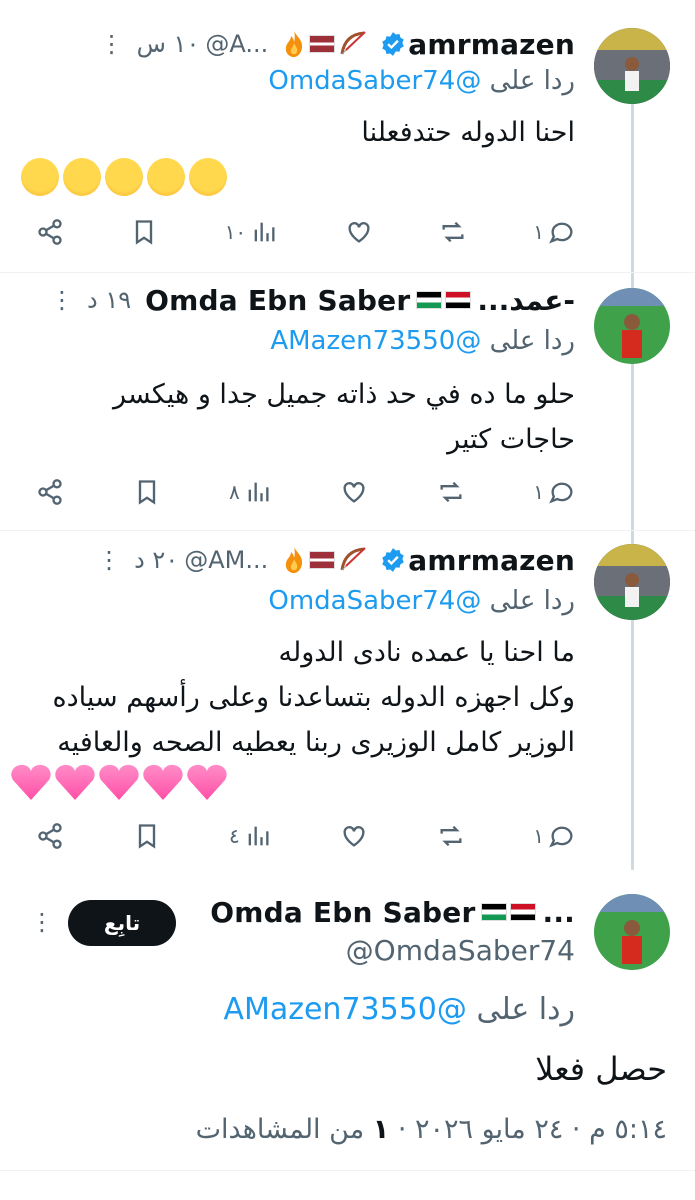  What do you see at coordinates (353, 559) in the screenshot?
I see `bow-arrow-icon` at bounding box center [353, 559].